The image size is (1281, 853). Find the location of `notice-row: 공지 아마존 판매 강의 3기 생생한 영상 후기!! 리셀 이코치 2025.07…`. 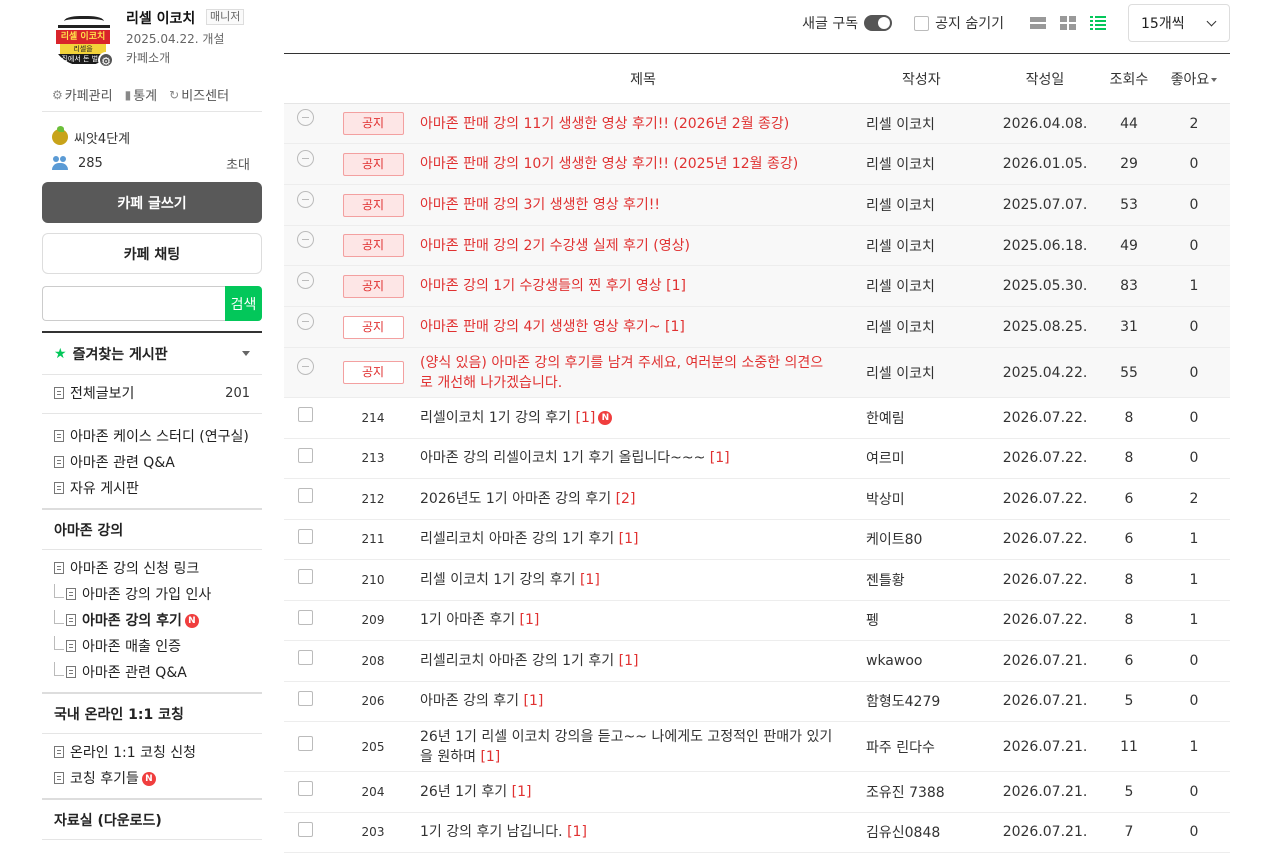

notice-row: 공지 아마존 판매 강의 3기 생생한 영상 후기!! 리셀 이코치 2025.07… is located at coordinates (757, 205).